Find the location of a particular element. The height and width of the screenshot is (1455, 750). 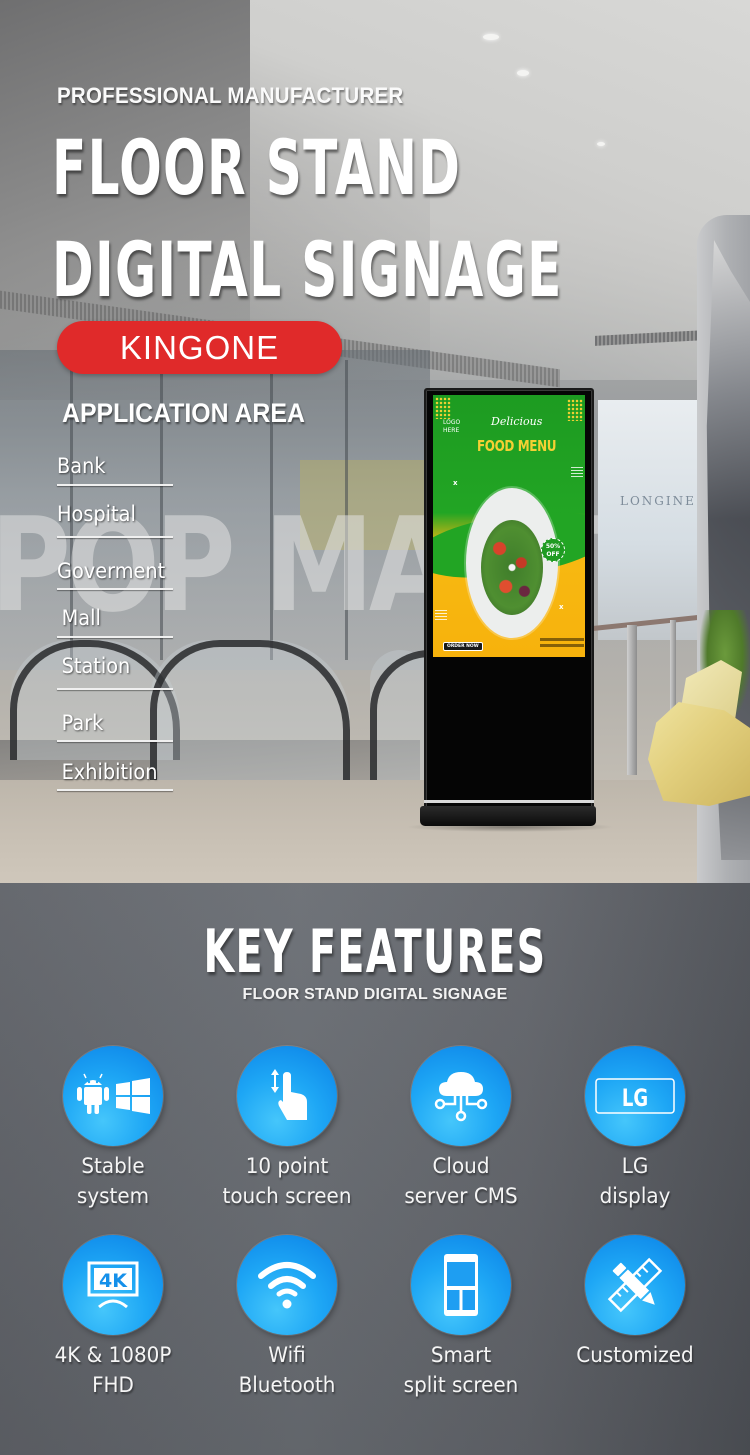

4k-monitor-icon: 4K is located at coordinates (113, 1285).